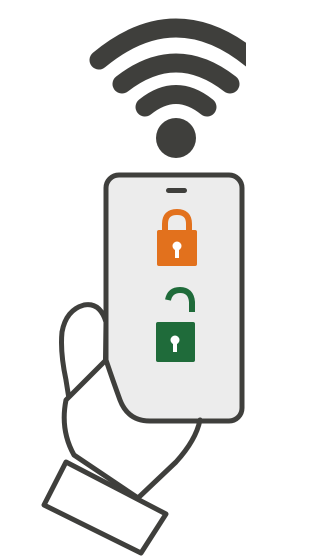 Image resolution: width=320 pixels, height=558 pixels. What do you see at coordinates (176, 138) in the screenshot?
I see `wifi-dot` at bounding box center [176, 138].